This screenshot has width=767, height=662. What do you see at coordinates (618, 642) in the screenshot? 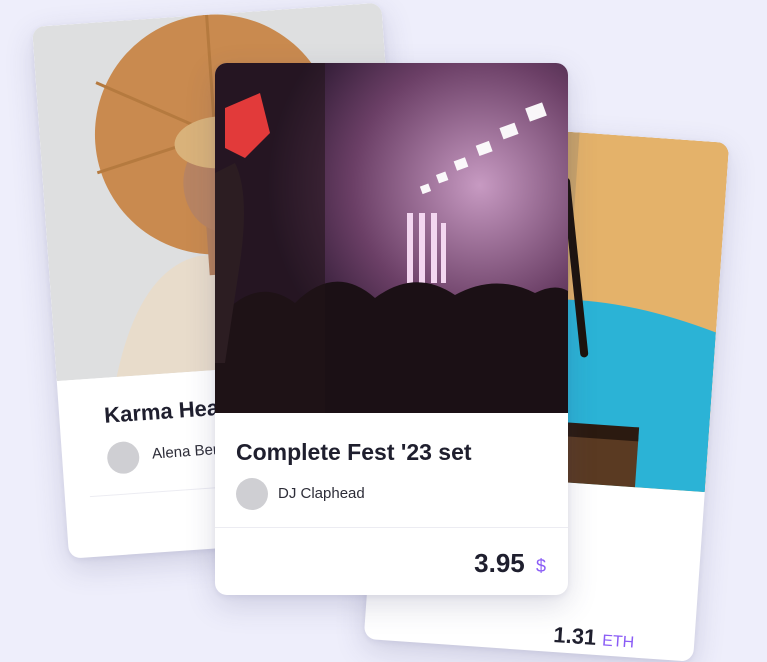
I see `currency-label: ETH` at bounding box center [618, 642].